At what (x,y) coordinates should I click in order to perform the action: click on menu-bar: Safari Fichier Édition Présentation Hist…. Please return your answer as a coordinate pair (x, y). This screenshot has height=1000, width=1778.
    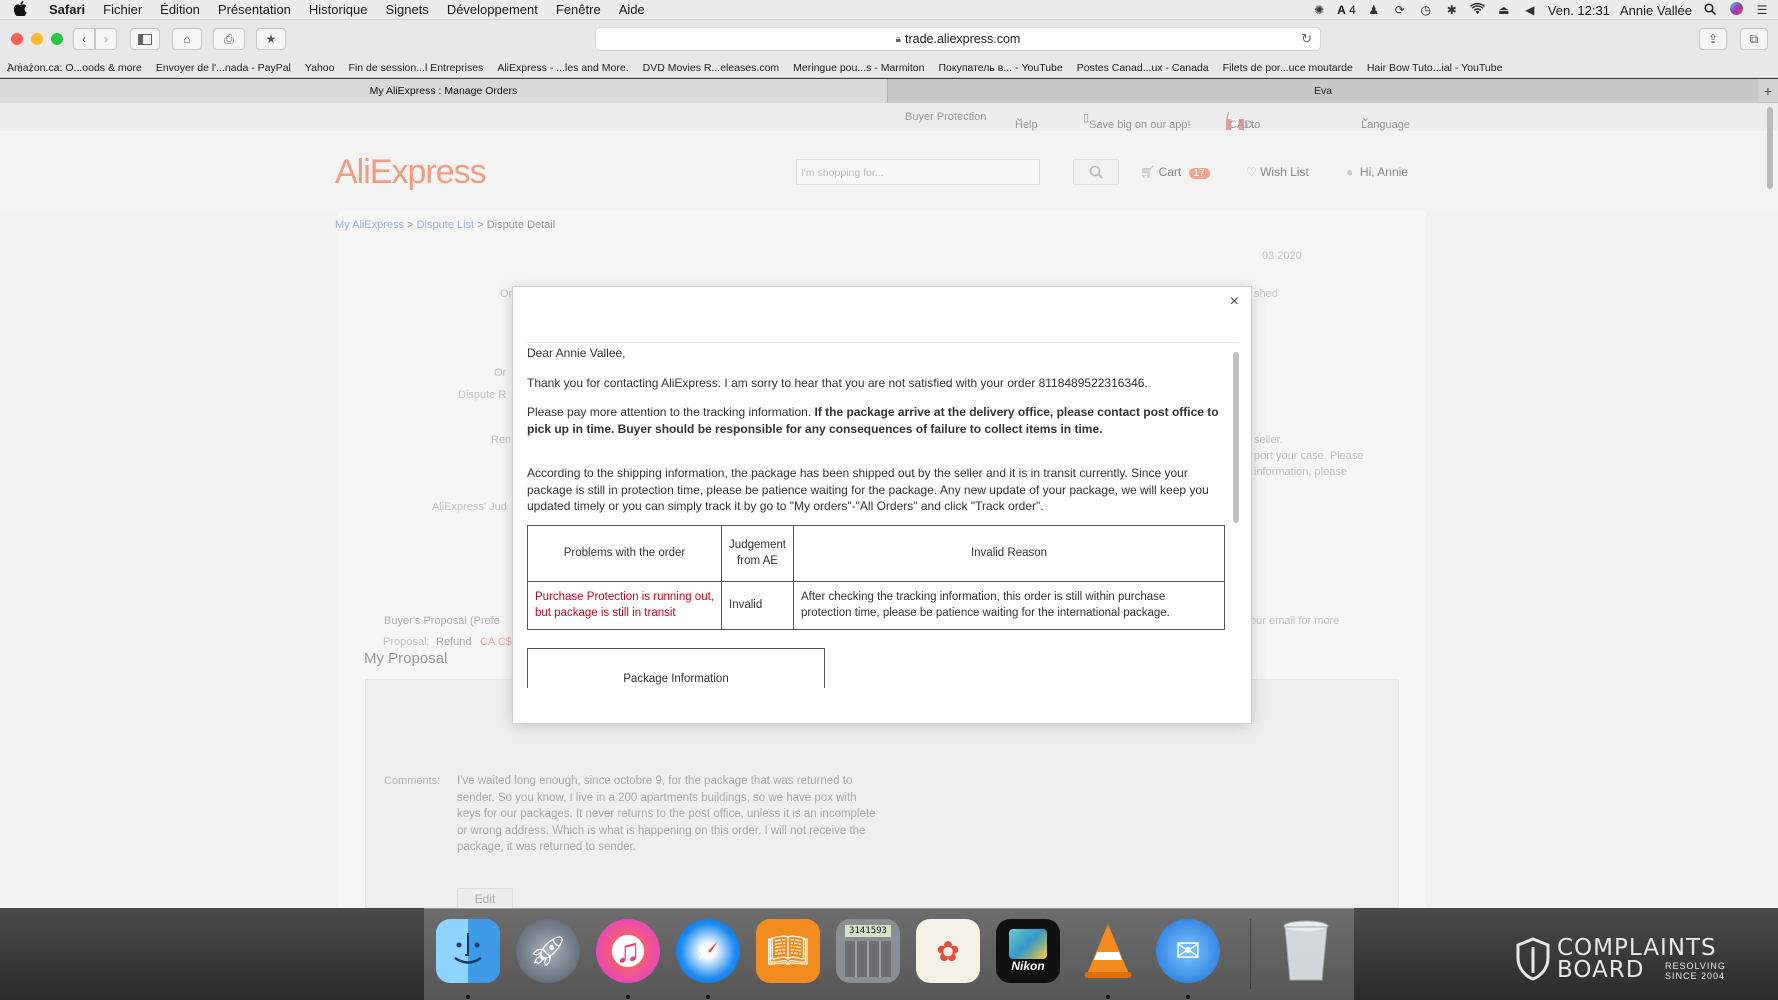
    Looking at the image, I should click on (889, 10).